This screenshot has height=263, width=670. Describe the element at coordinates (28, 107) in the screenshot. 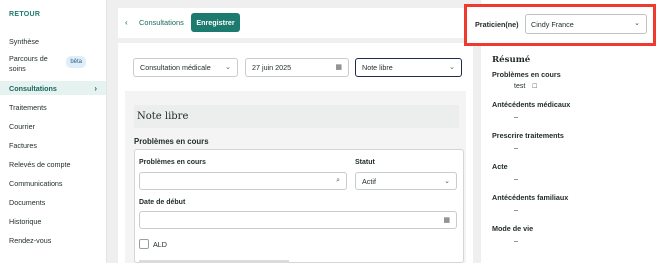

I see `sidebar-item-label: Traitements` at that location.